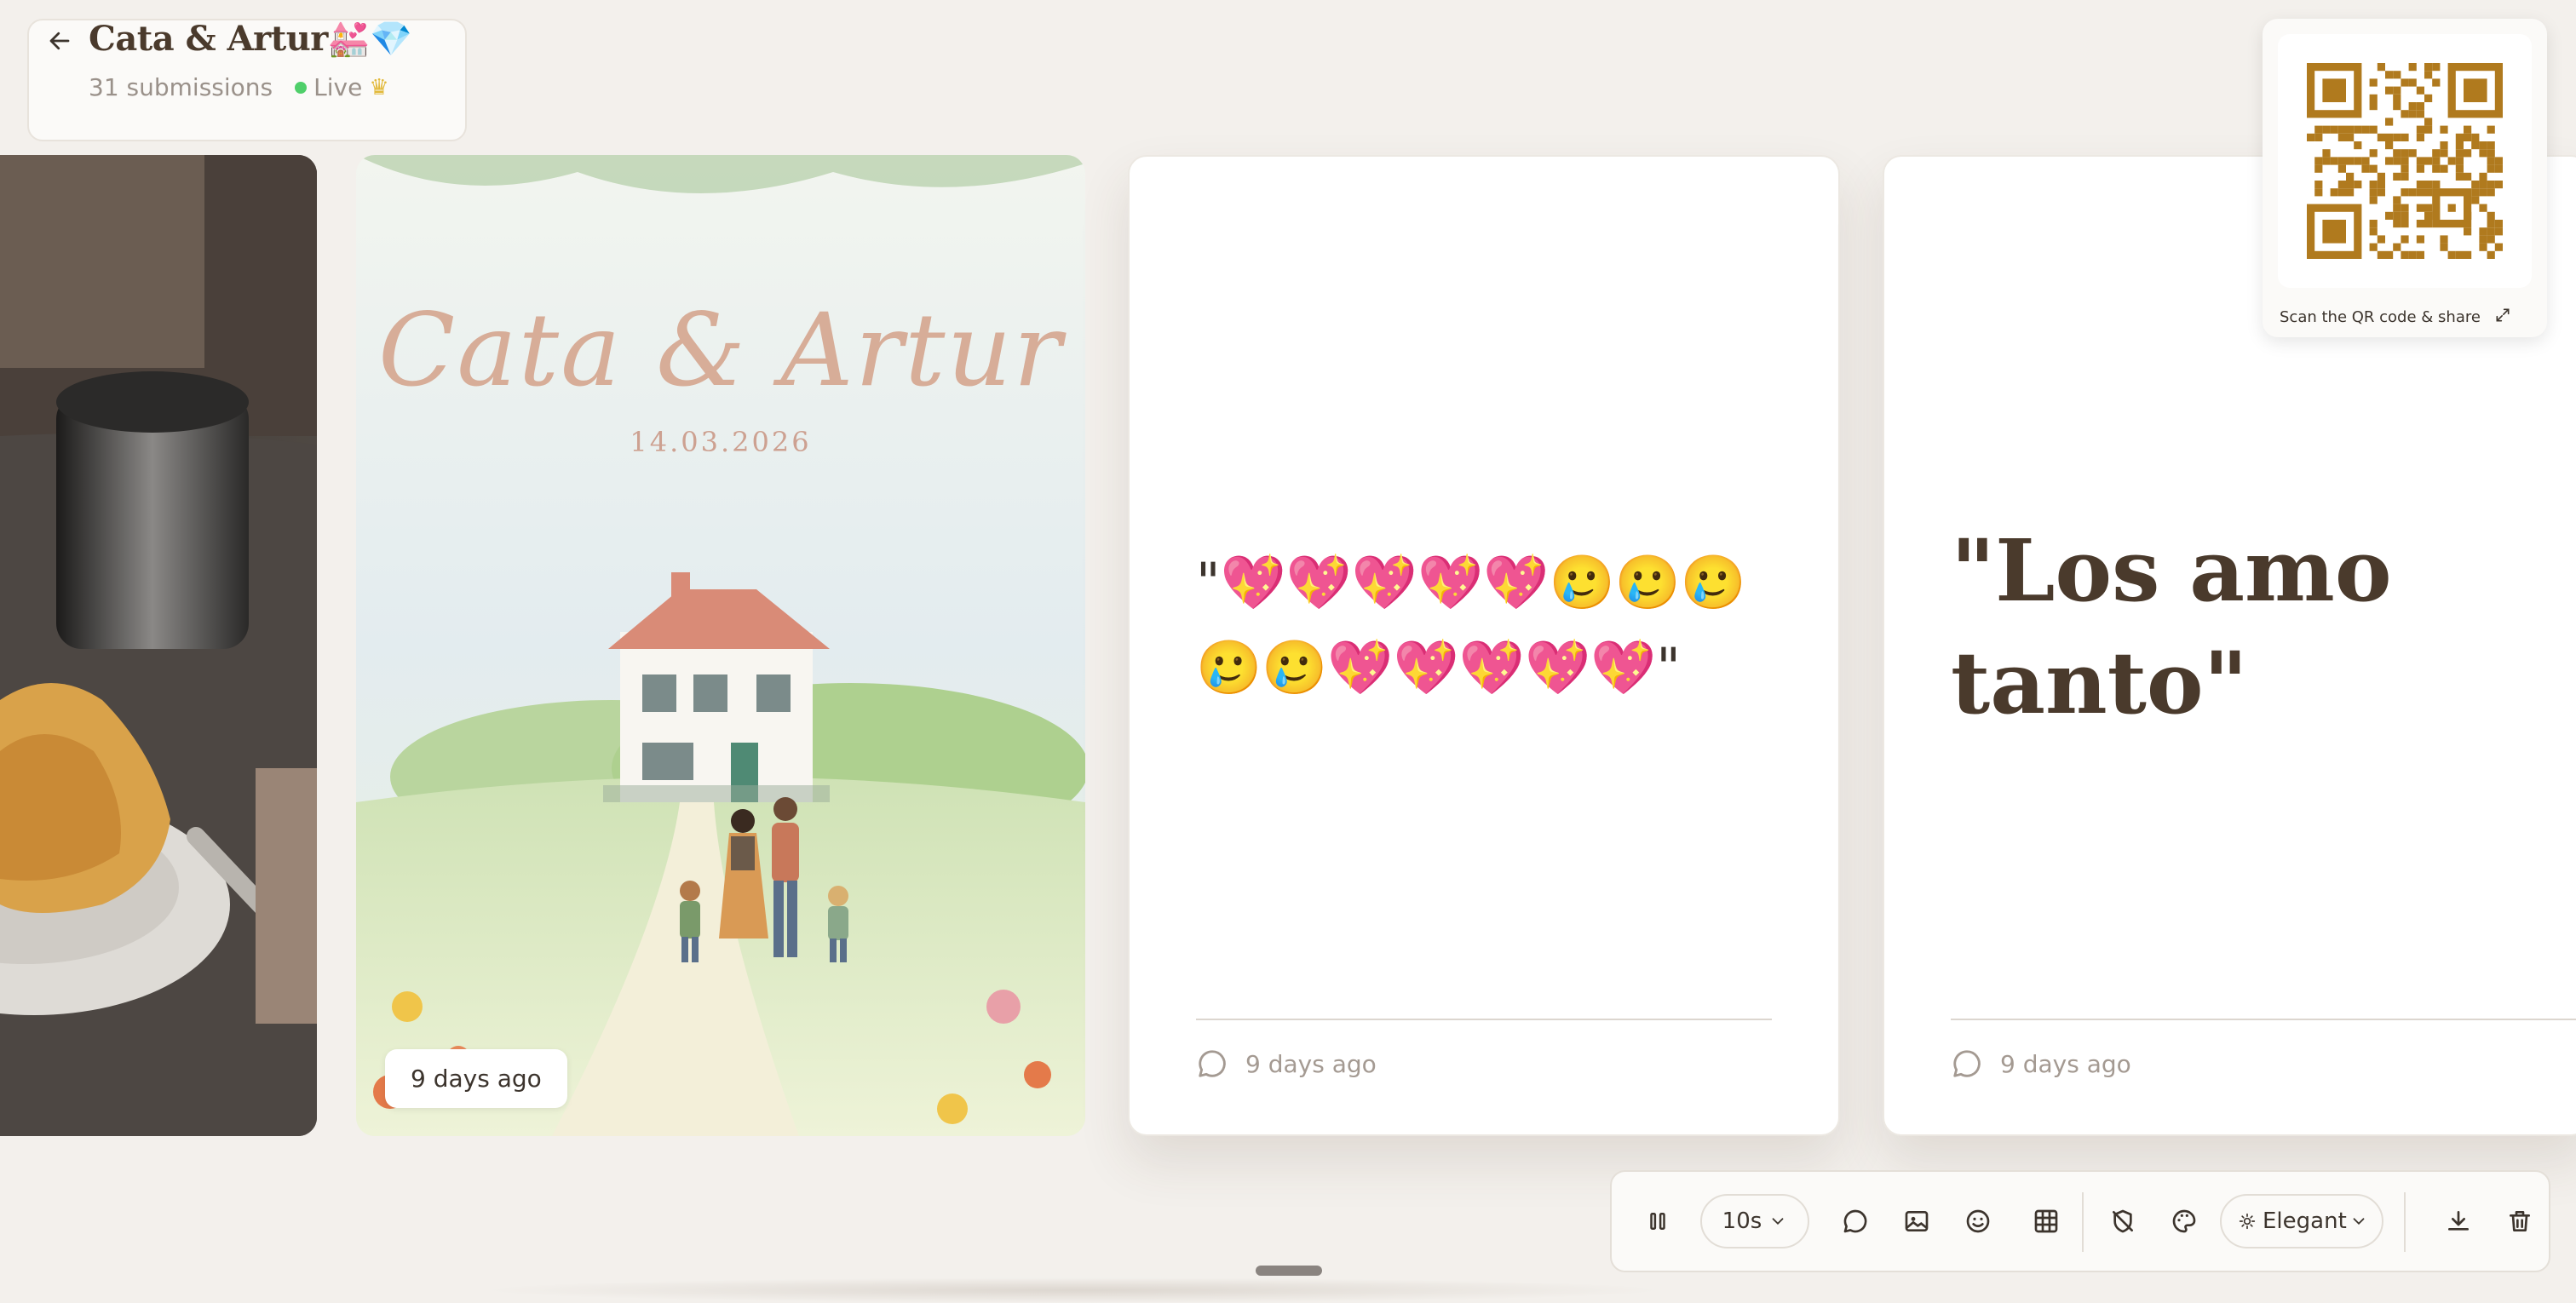  Describe the element at coordinates (2123, 1222) in the screenshot. I see `no-moderation-icon` at that location.